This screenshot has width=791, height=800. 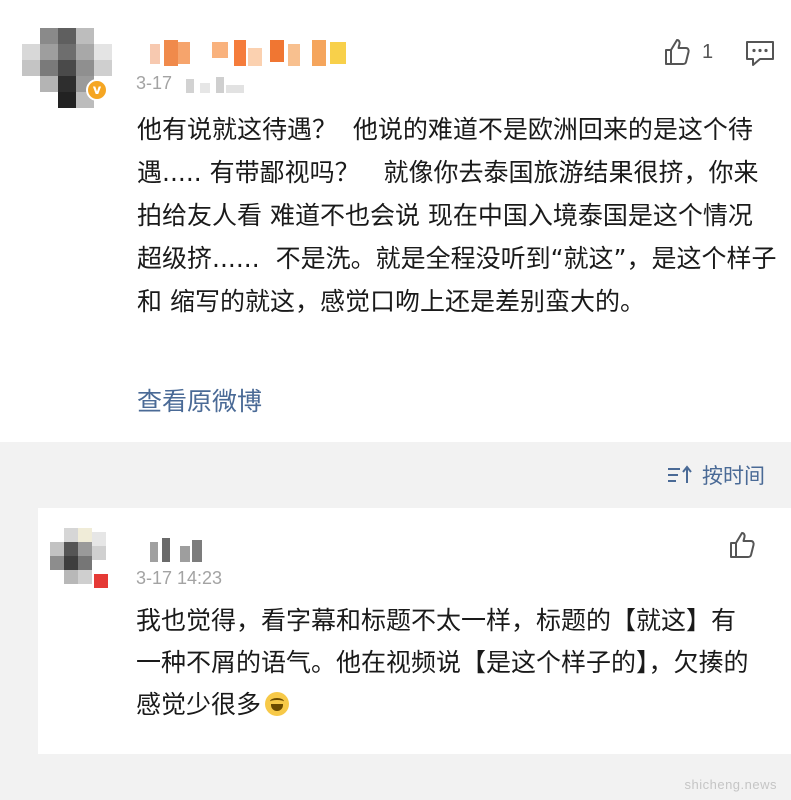 What do you see at coordinates (97, 90) in the screenshot?
I see `verified-badge-icon: v` at bounding box center [97, 90].